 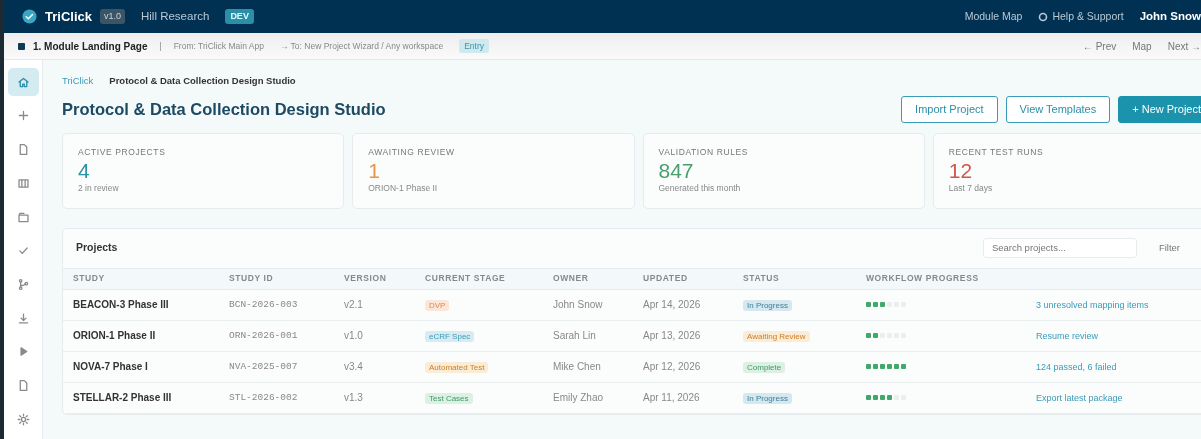 I want to click on card-title: Projects, so click(x=97, y=247).